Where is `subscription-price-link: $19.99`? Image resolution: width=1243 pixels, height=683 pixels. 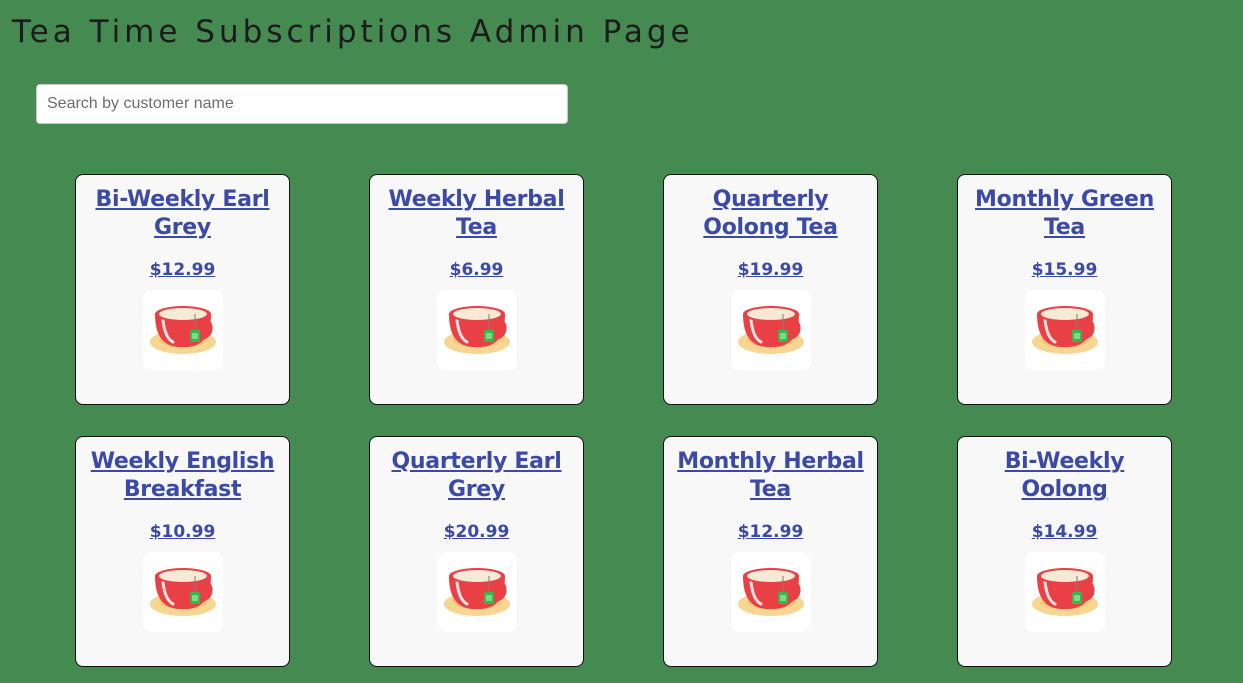 subscription-price-link: $19.99 is located at coordinates (770, 270).